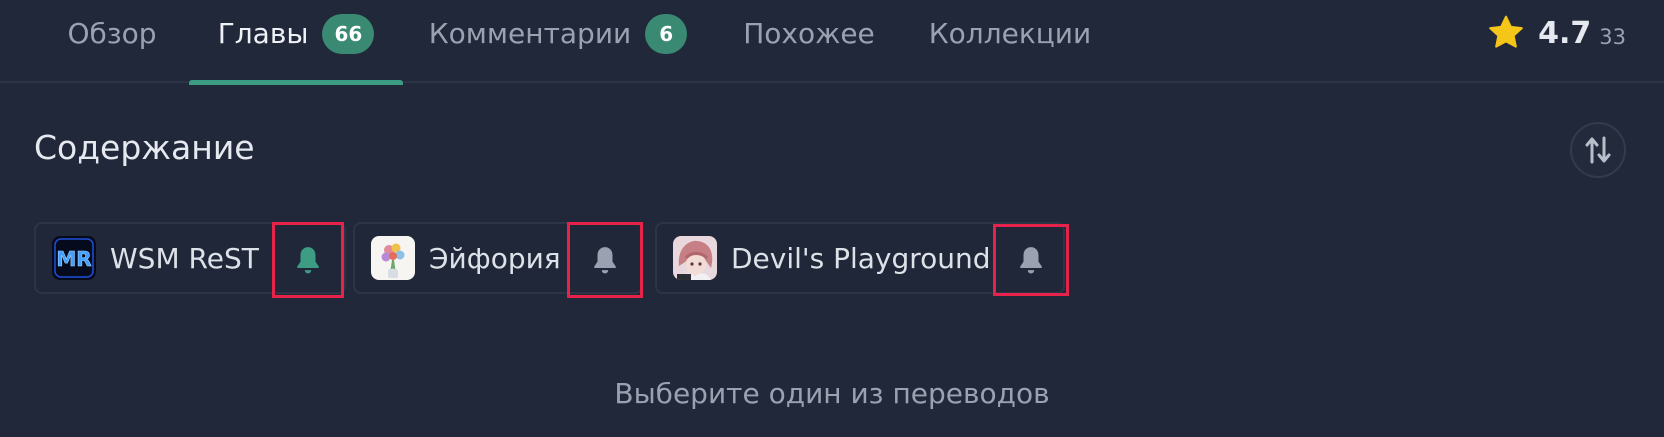 Image resolution: width=1664 pixels, height=437 pixels. What do you see at coordinates (184, 258) in the screenshot?
I see `translator-name: WSM ReST` at bounding box center [184, 258].